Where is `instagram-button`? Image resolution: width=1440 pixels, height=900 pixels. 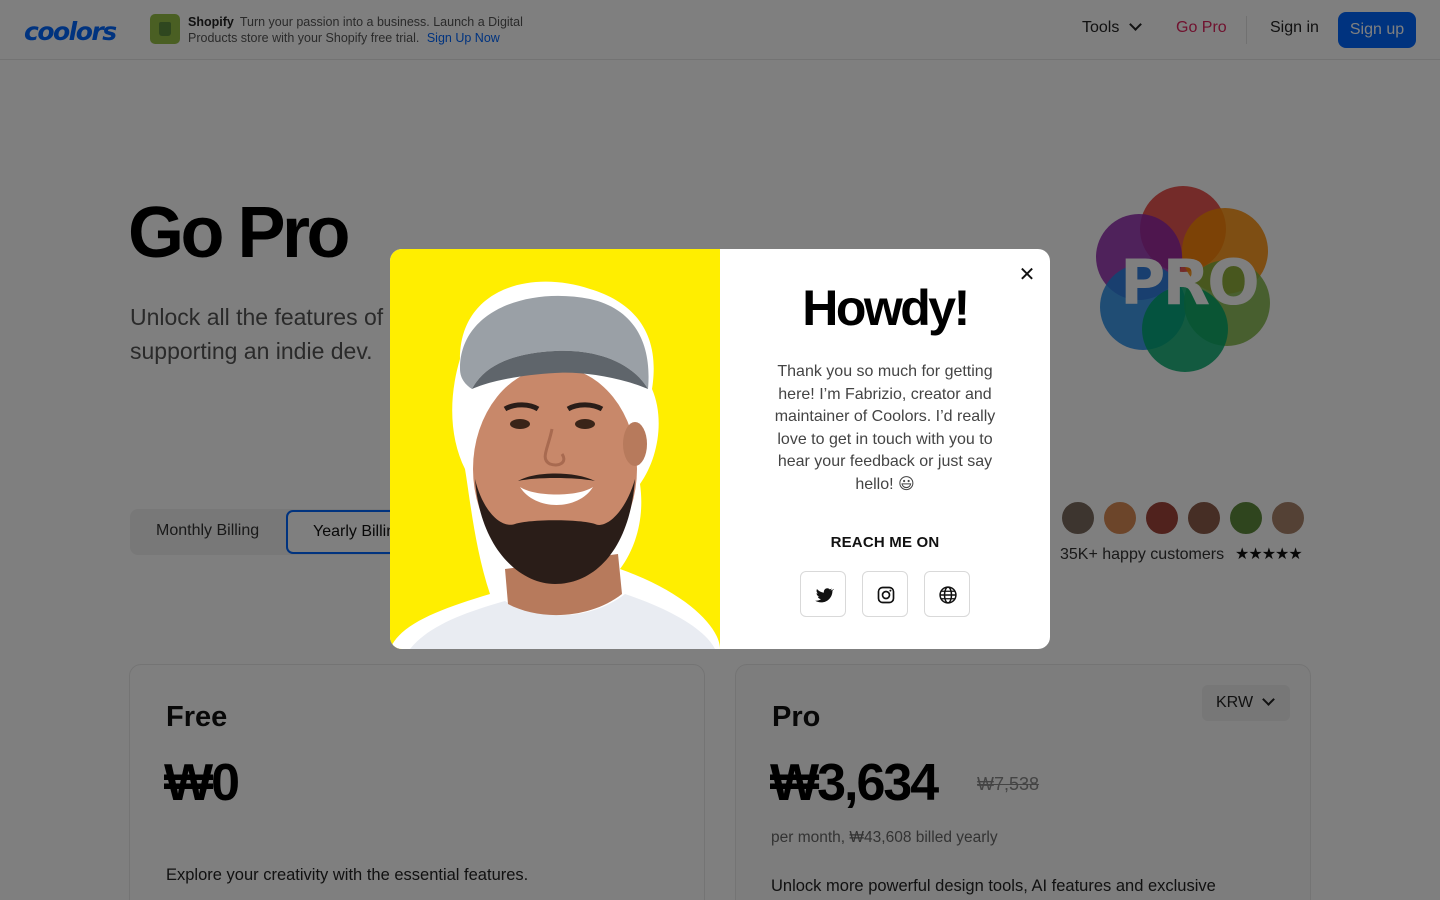
instagram-button is located at coordinates (885, 594).